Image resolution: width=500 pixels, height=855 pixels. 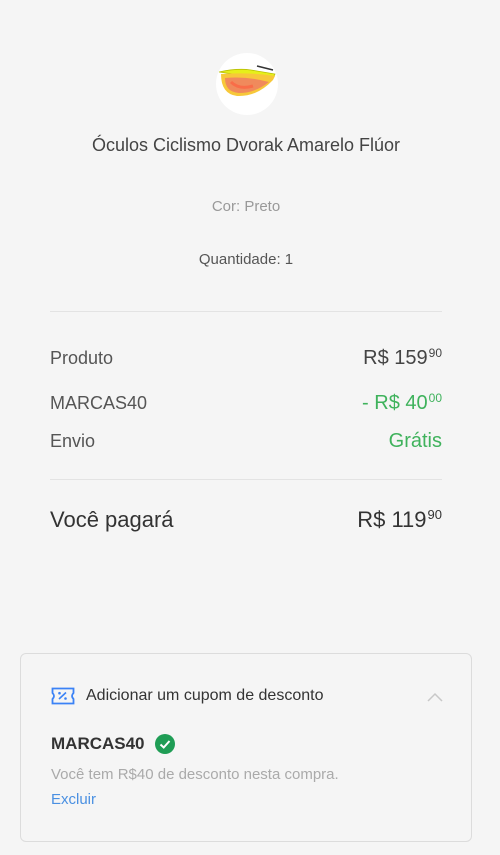 What do you see at coordinates (73, 441) in the screenshot?
I see `summary-label: Envio` at bounding box center [73, 441].